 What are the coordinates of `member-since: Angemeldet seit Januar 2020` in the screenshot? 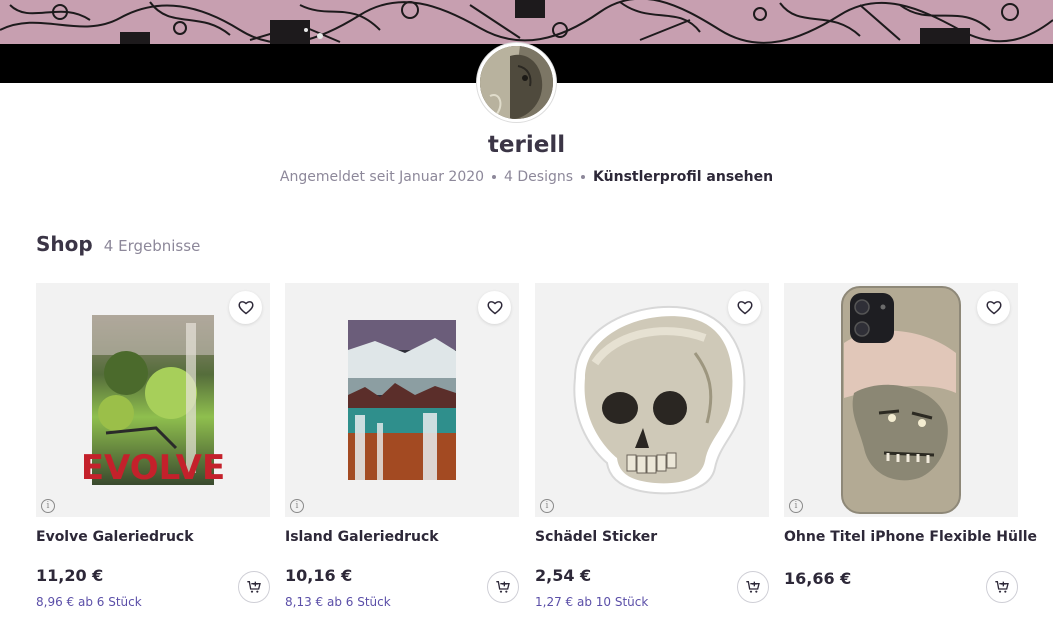 It's located at (382, 177).